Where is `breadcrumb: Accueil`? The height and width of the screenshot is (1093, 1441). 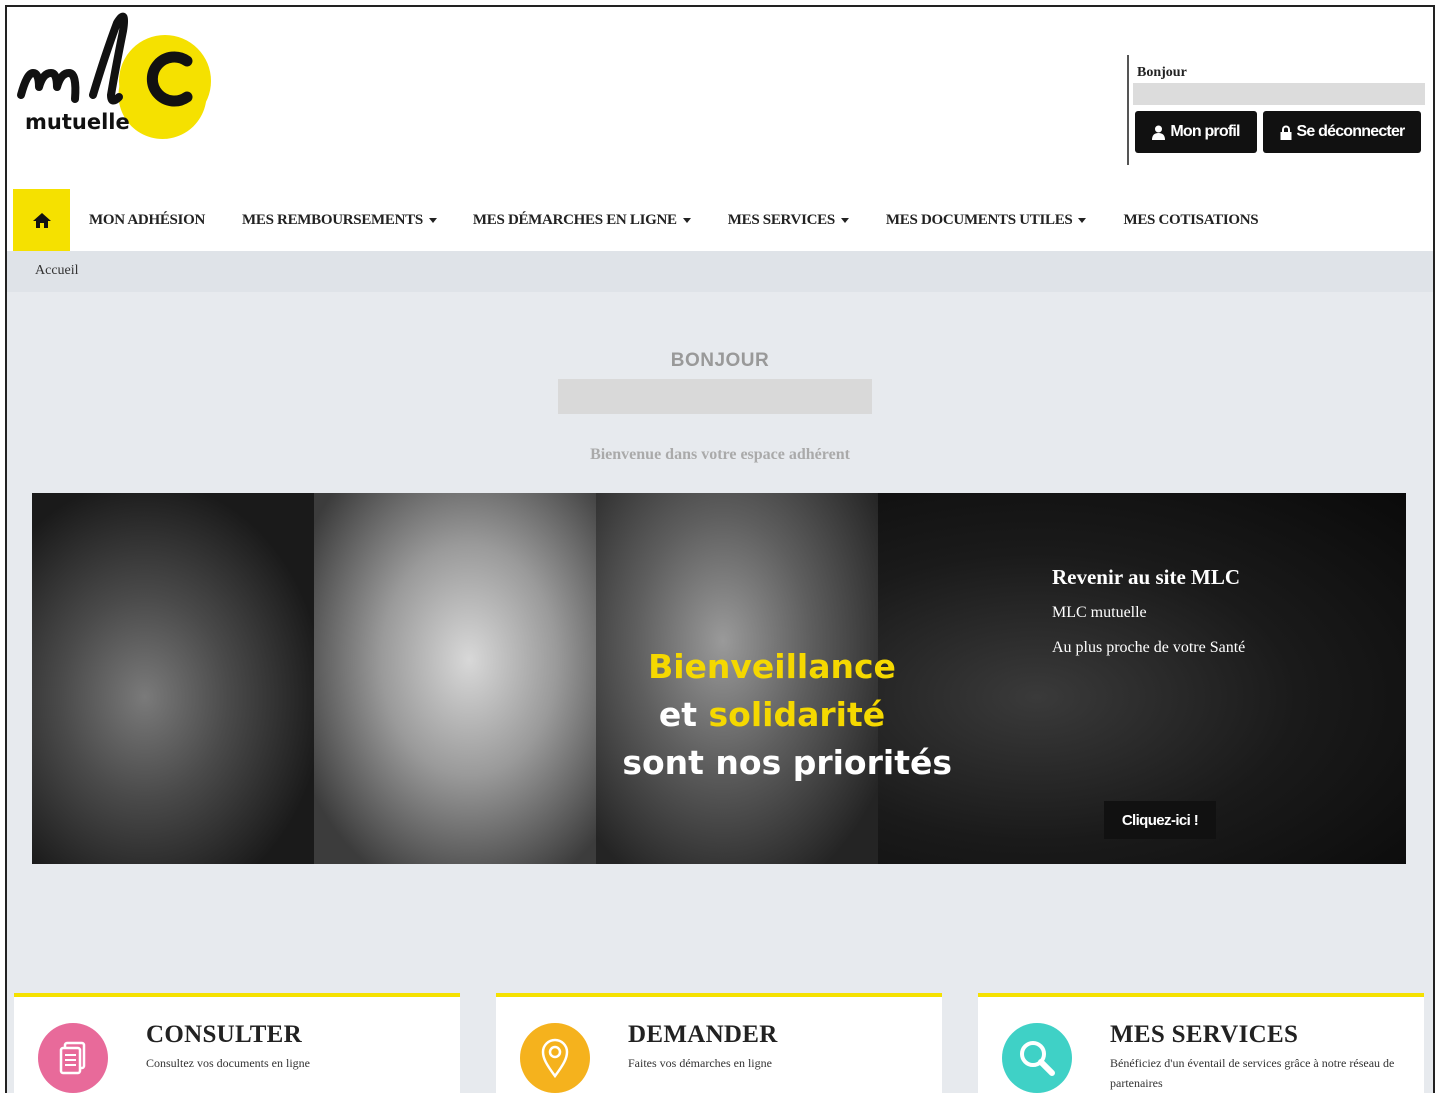 breadcrumb: Accueil is located at coordinates (720, 271).